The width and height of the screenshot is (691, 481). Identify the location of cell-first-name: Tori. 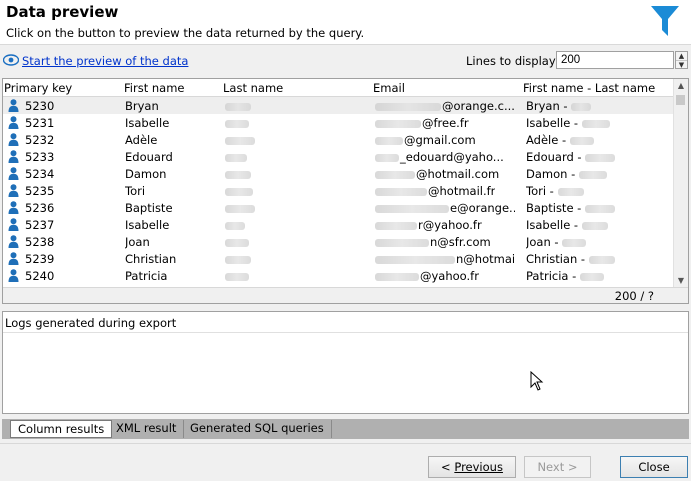
(135, 191).